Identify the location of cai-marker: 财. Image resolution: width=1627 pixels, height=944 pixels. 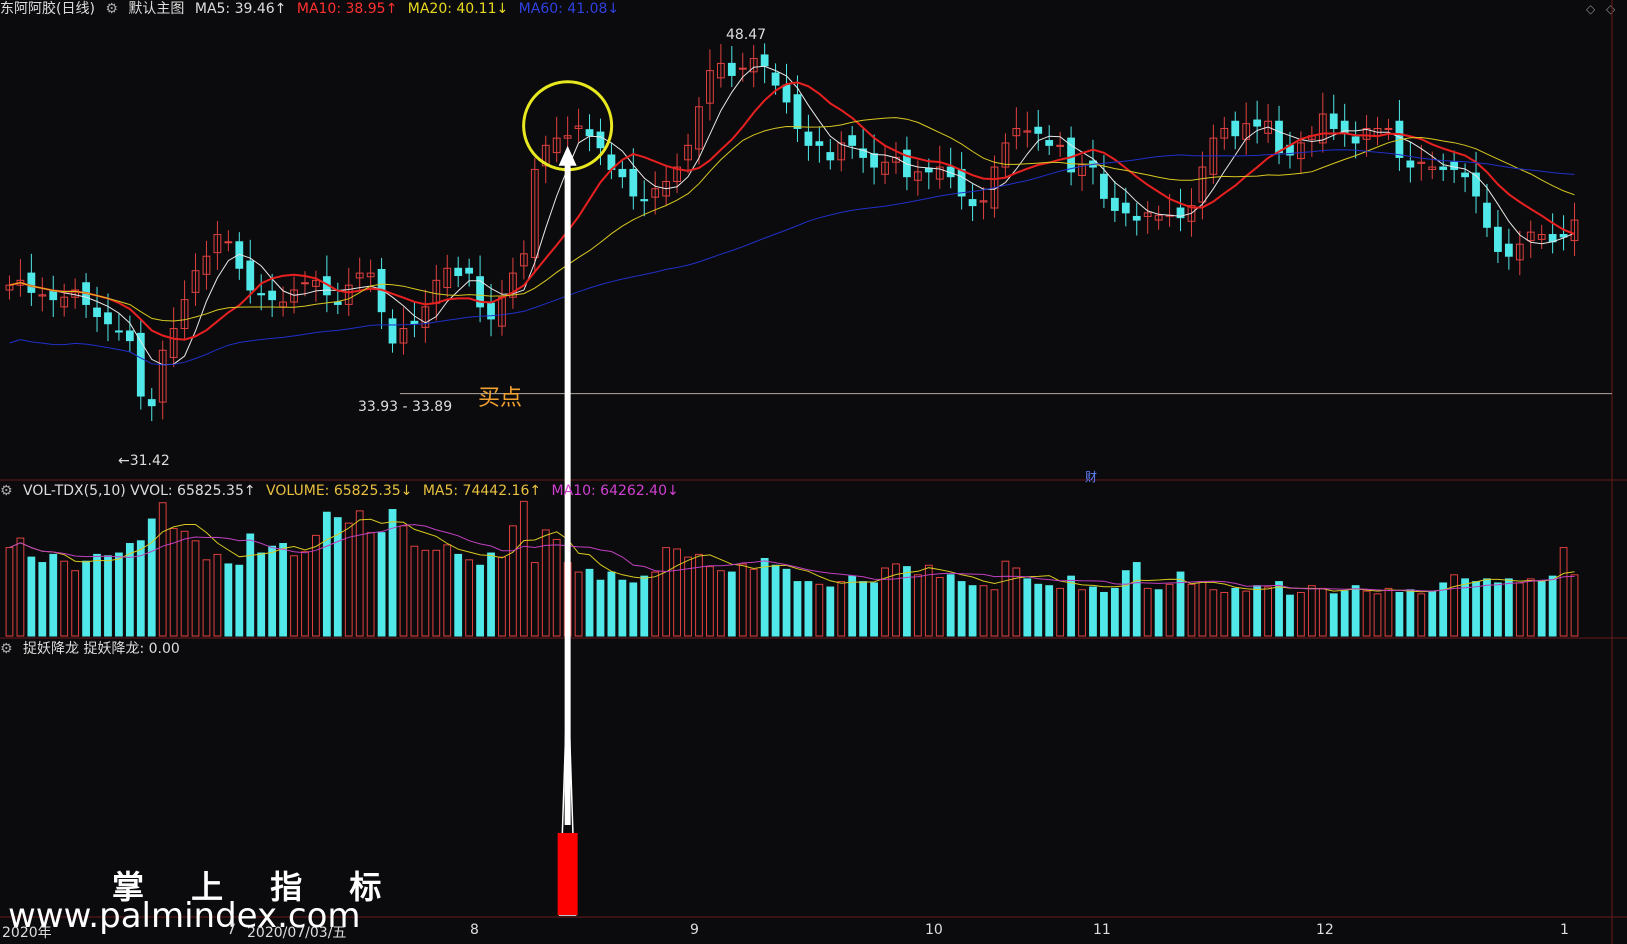
(1091, 476).